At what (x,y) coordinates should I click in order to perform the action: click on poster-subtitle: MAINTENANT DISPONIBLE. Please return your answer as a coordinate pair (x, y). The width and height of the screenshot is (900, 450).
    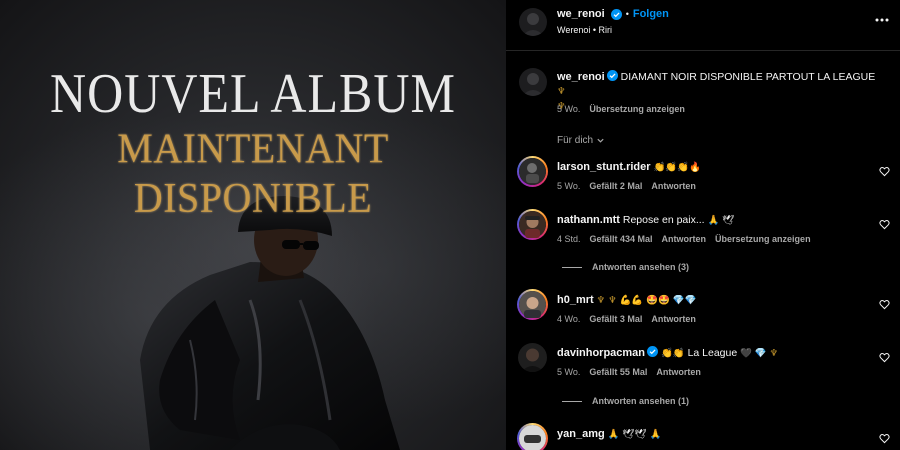
    Looking at the image, I should click on (253, 173).